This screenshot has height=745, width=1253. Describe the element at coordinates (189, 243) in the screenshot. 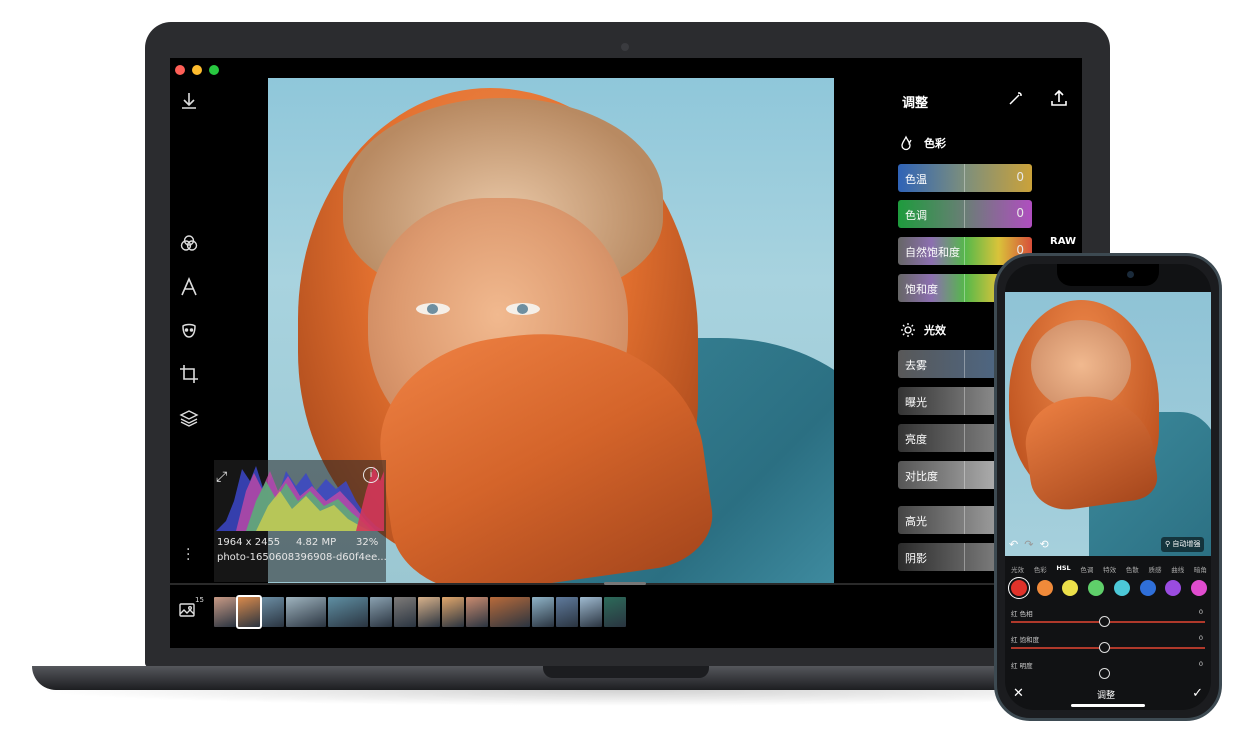

I see `filters-icon` at that location.